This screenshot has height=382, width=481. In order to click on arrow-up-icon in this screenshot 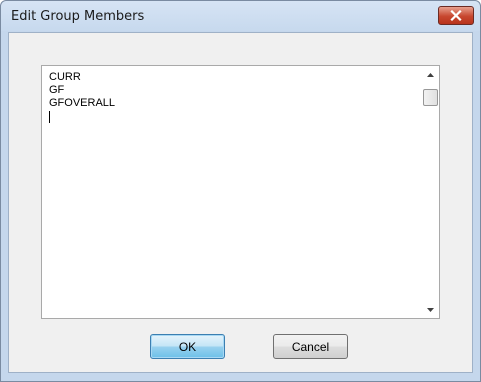, I will do `click(430, 74)`.